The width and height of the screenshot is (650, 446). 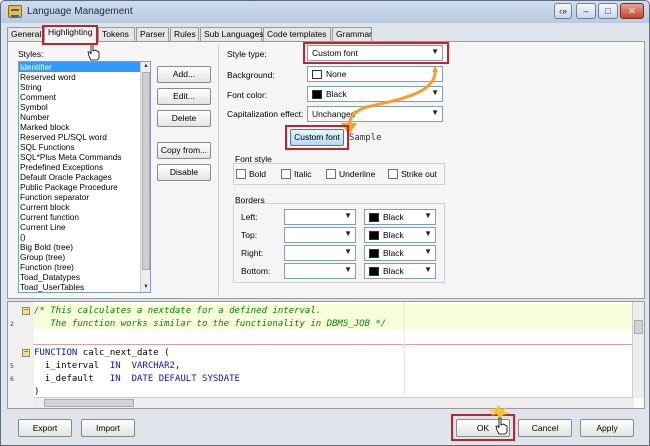 What do you see at coordinates (84, 287) in the screenshot?
I see `list-item: Toad_UserTables` at bounding box center [84, 287].